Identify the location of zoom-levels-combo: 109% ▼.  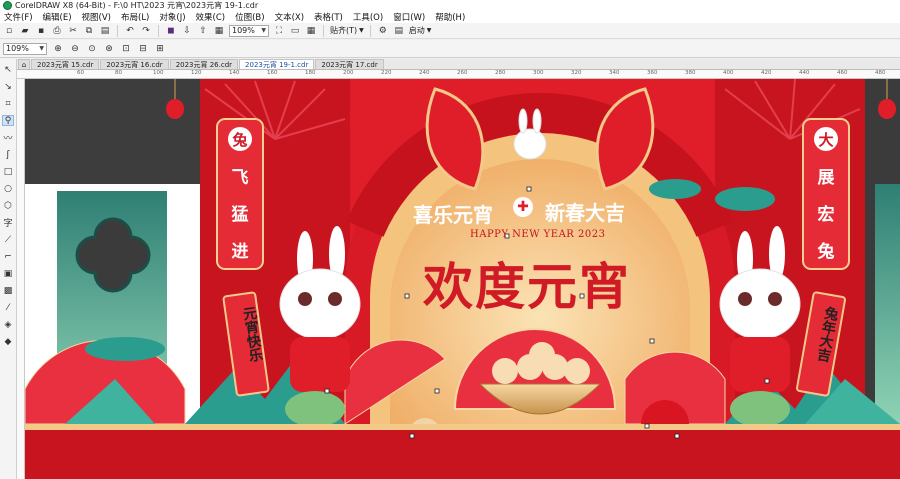
(25, 48).